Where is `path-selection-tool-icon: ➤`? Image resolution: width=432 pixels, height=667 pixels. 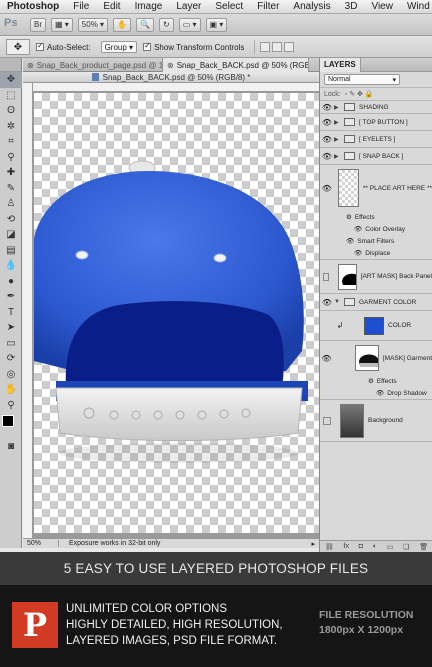
path-selection-tool-icon: ➤ is located at coordinates (11, 328).